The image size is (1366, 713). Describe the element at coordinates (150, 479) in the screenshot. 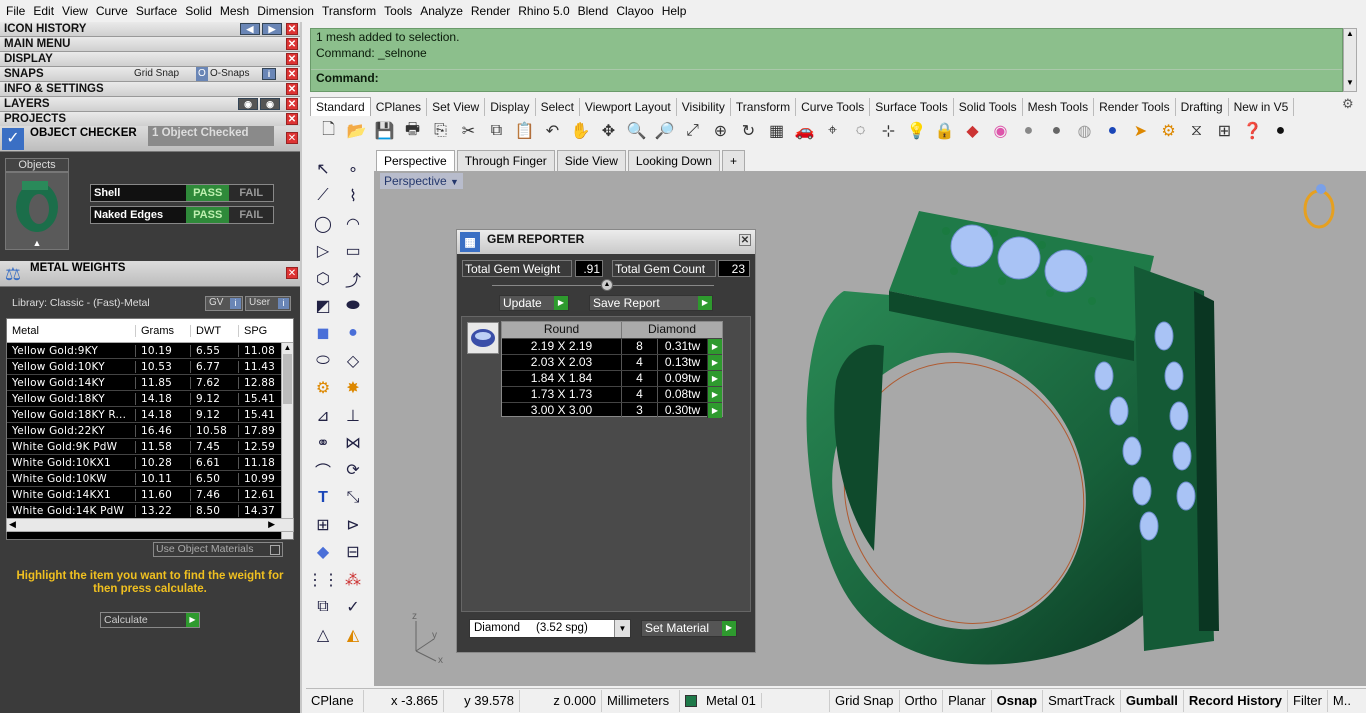

I see `table-row: White Gold:10KW 10.11 6.50 10.99` at that location.